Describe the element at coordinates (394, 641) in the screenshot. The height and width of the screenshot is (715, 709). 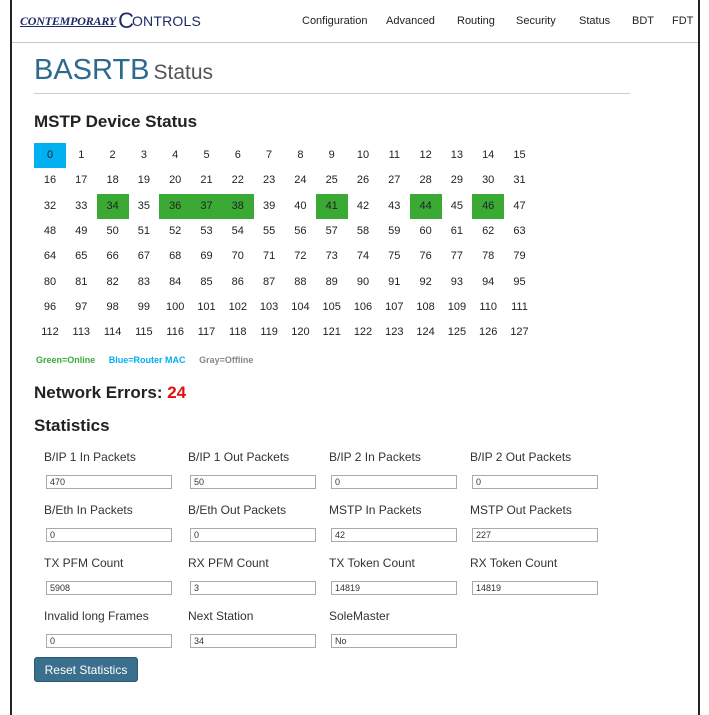
I see `stat-field-solemaster` at that location.